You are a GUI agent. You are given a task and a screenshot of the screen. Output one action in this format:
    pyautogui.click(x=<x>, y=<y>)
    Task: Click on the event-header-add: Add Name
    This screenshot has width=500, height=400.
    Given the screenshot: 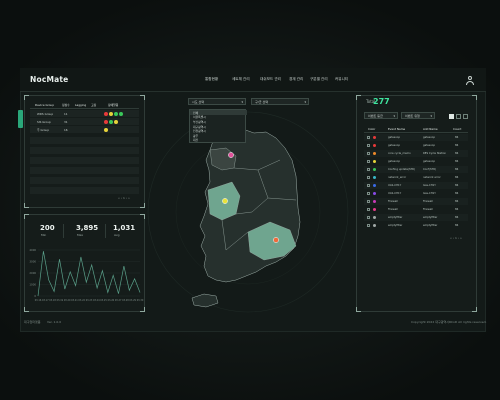 What is the action you would take?
    pyautogui.click(x=430, y=129)
    